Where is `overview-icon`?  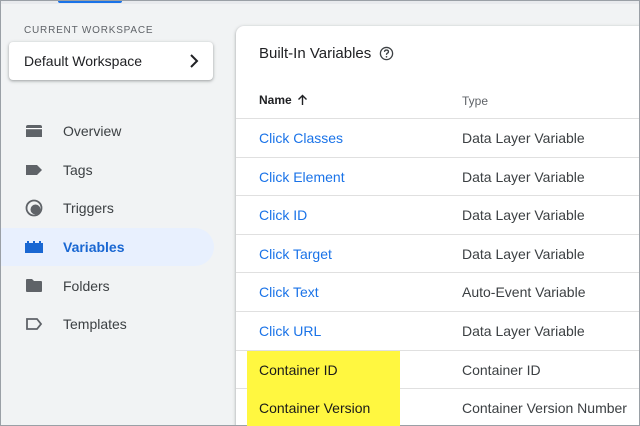
overview-icon is located at coordinates (34, 131).